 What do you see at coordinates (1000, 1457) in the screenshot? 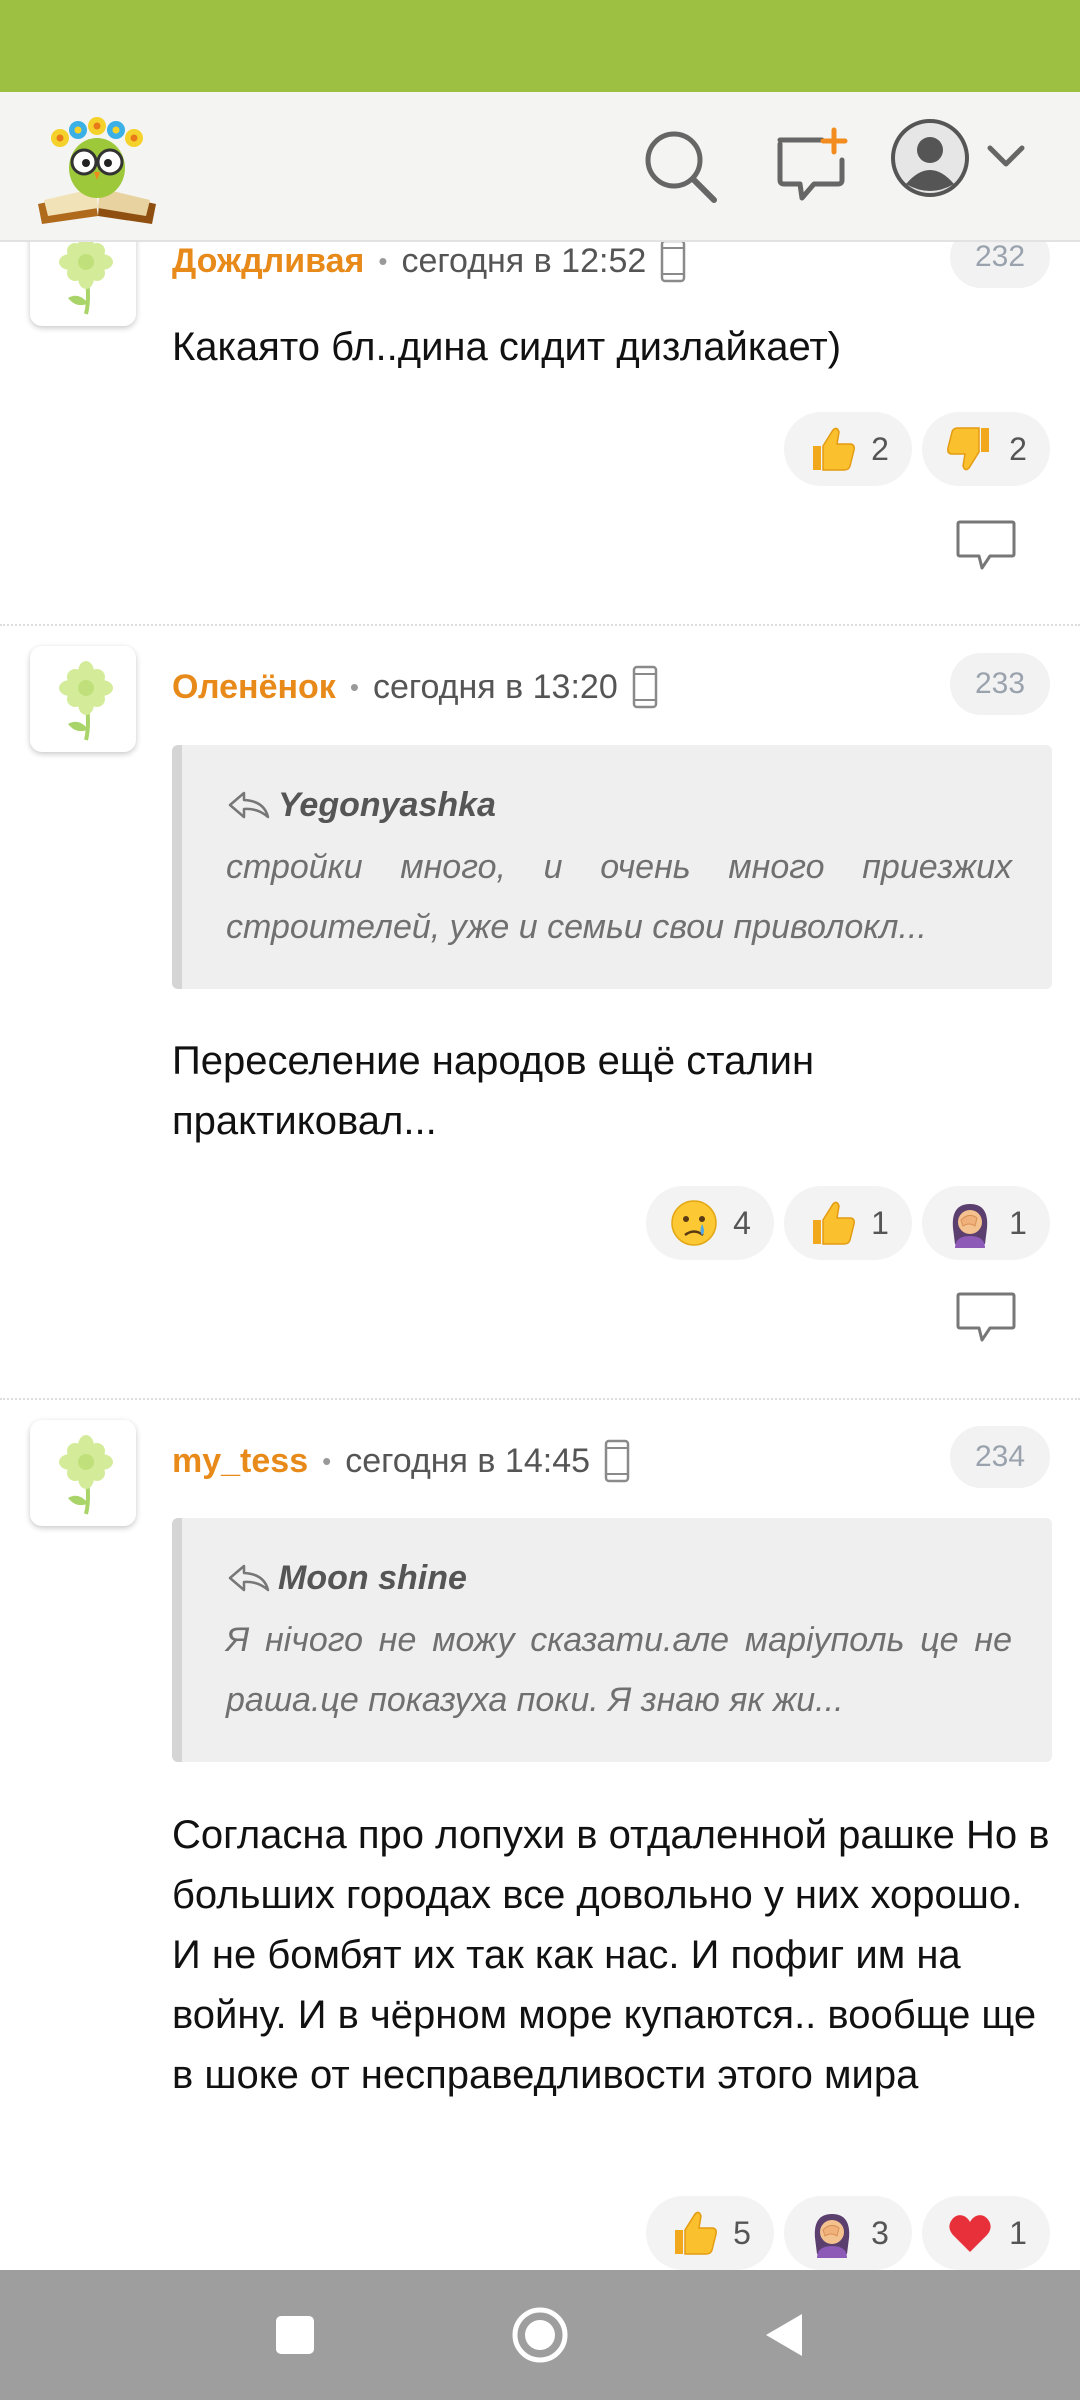
I see `comment-number: 234` at bounding box center [1000, 1457].